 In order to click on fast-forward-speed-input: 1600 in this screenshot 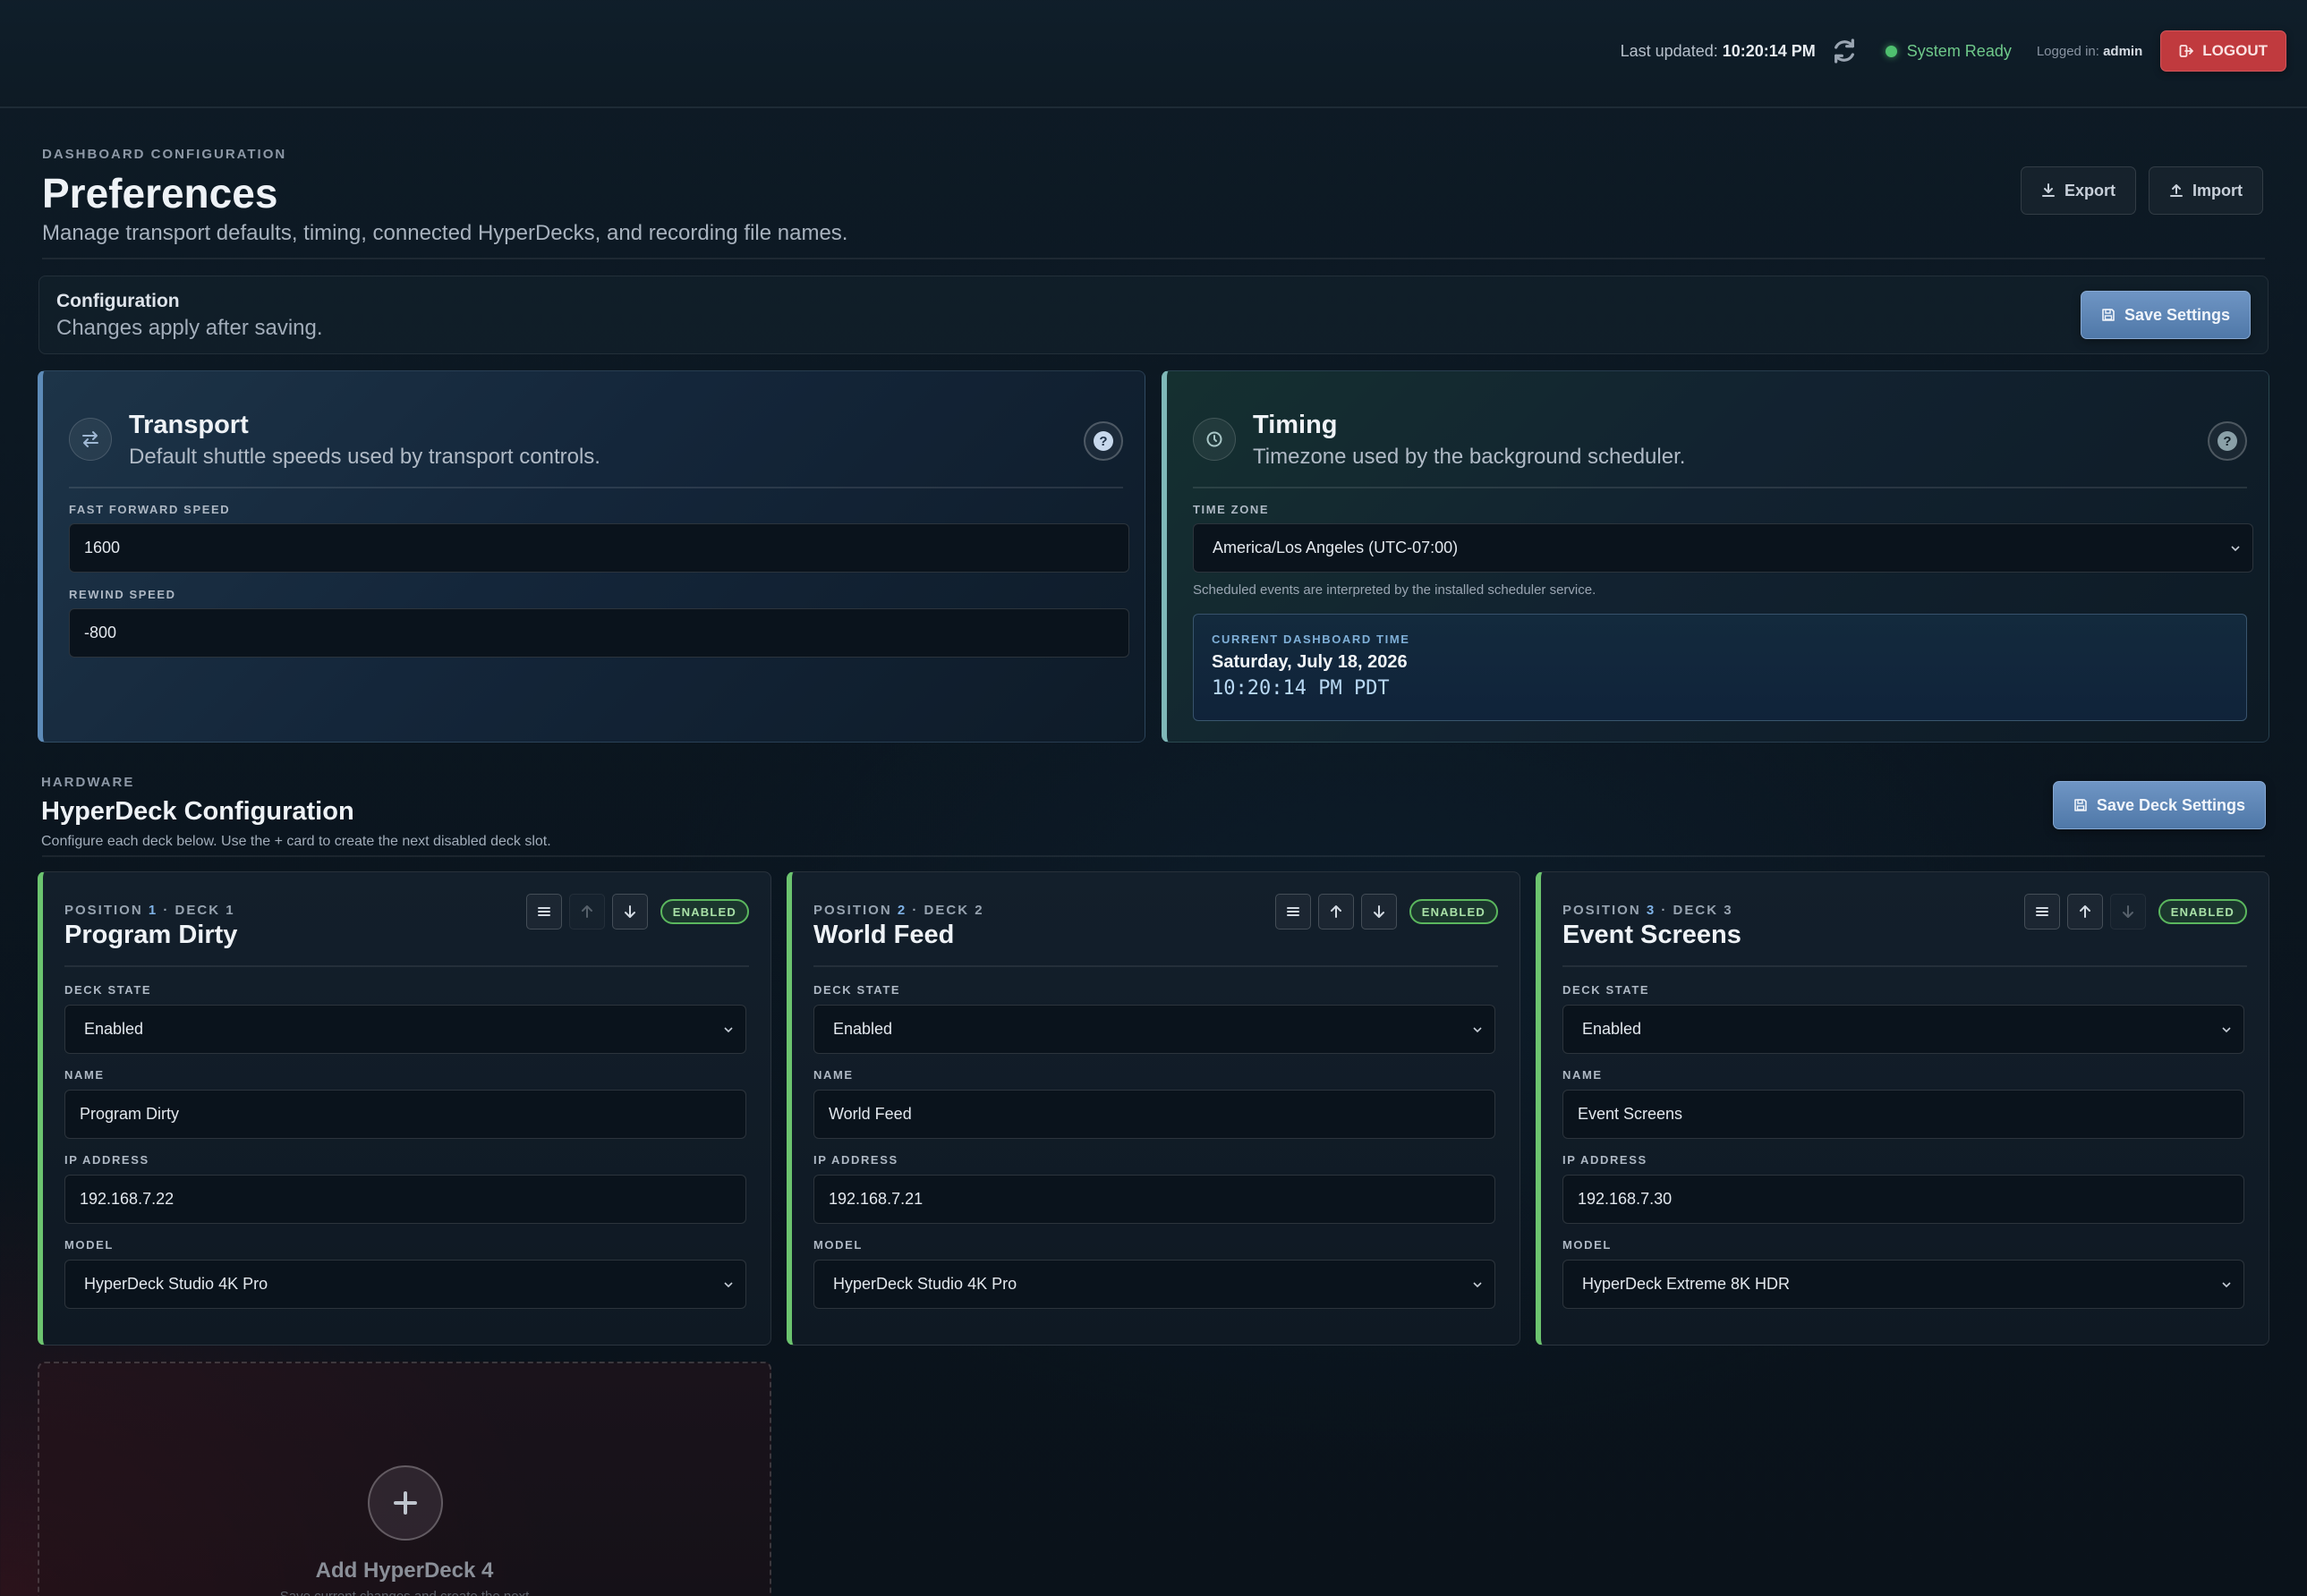, I will do `click(599, 548)`.